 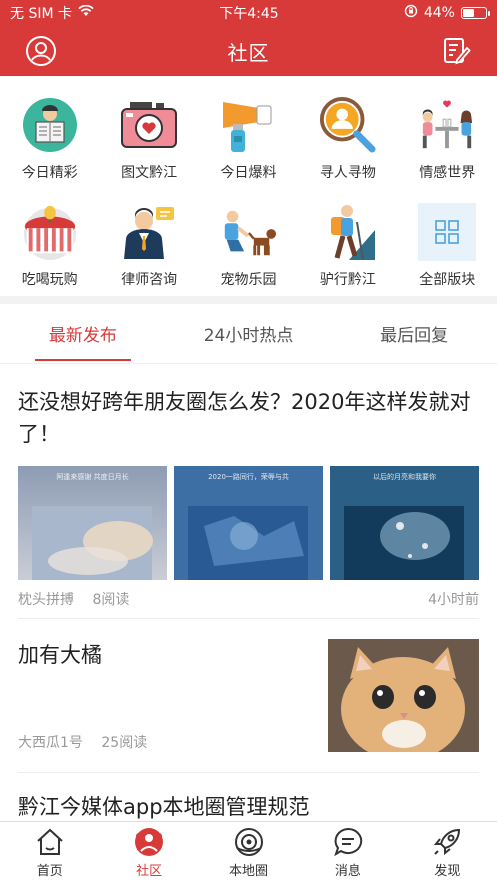 I want to click on category-label: 情感世界, so click(x=447, y=173).